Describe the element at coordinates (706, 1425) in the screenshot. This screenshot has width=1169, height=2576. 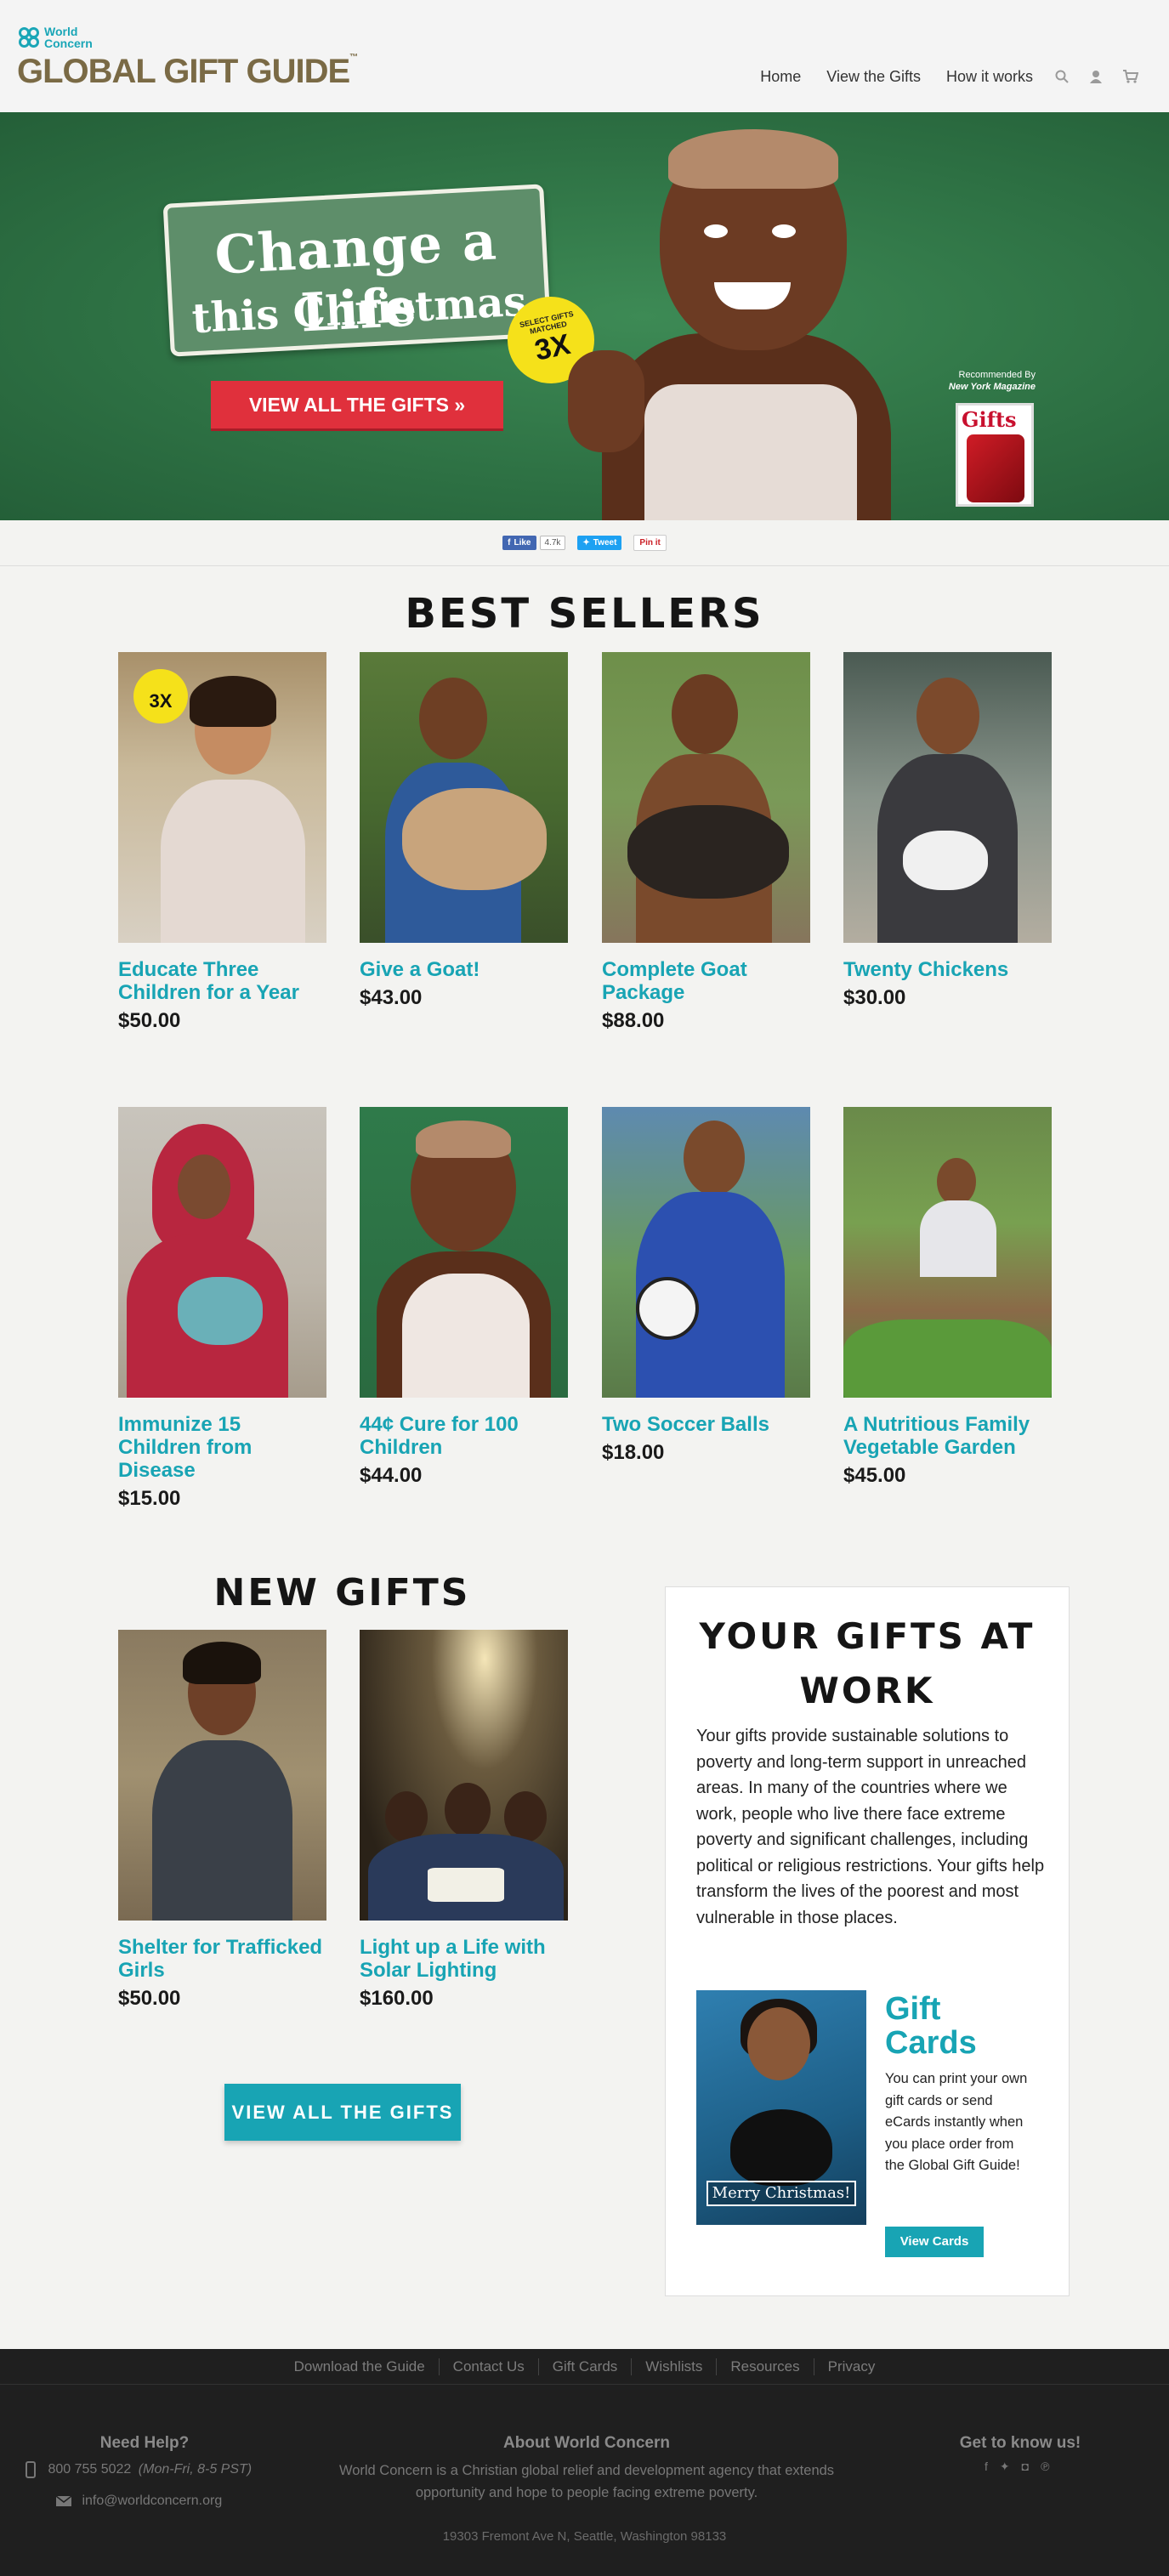
I see `product-name: Two Soccer Balls` at that location.